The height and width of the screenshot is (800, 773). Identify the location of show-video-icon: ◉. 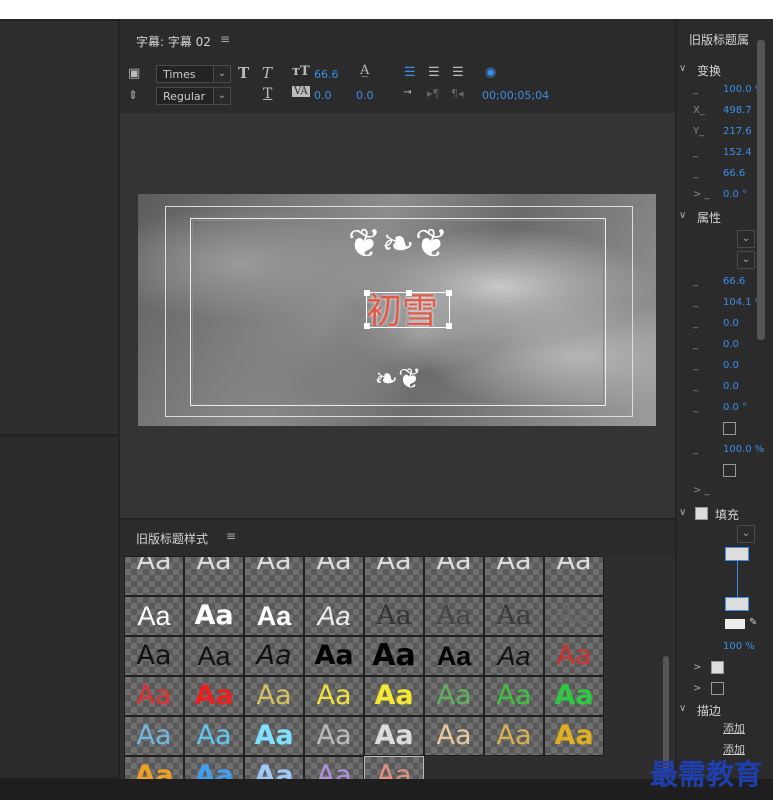
(490, 72).